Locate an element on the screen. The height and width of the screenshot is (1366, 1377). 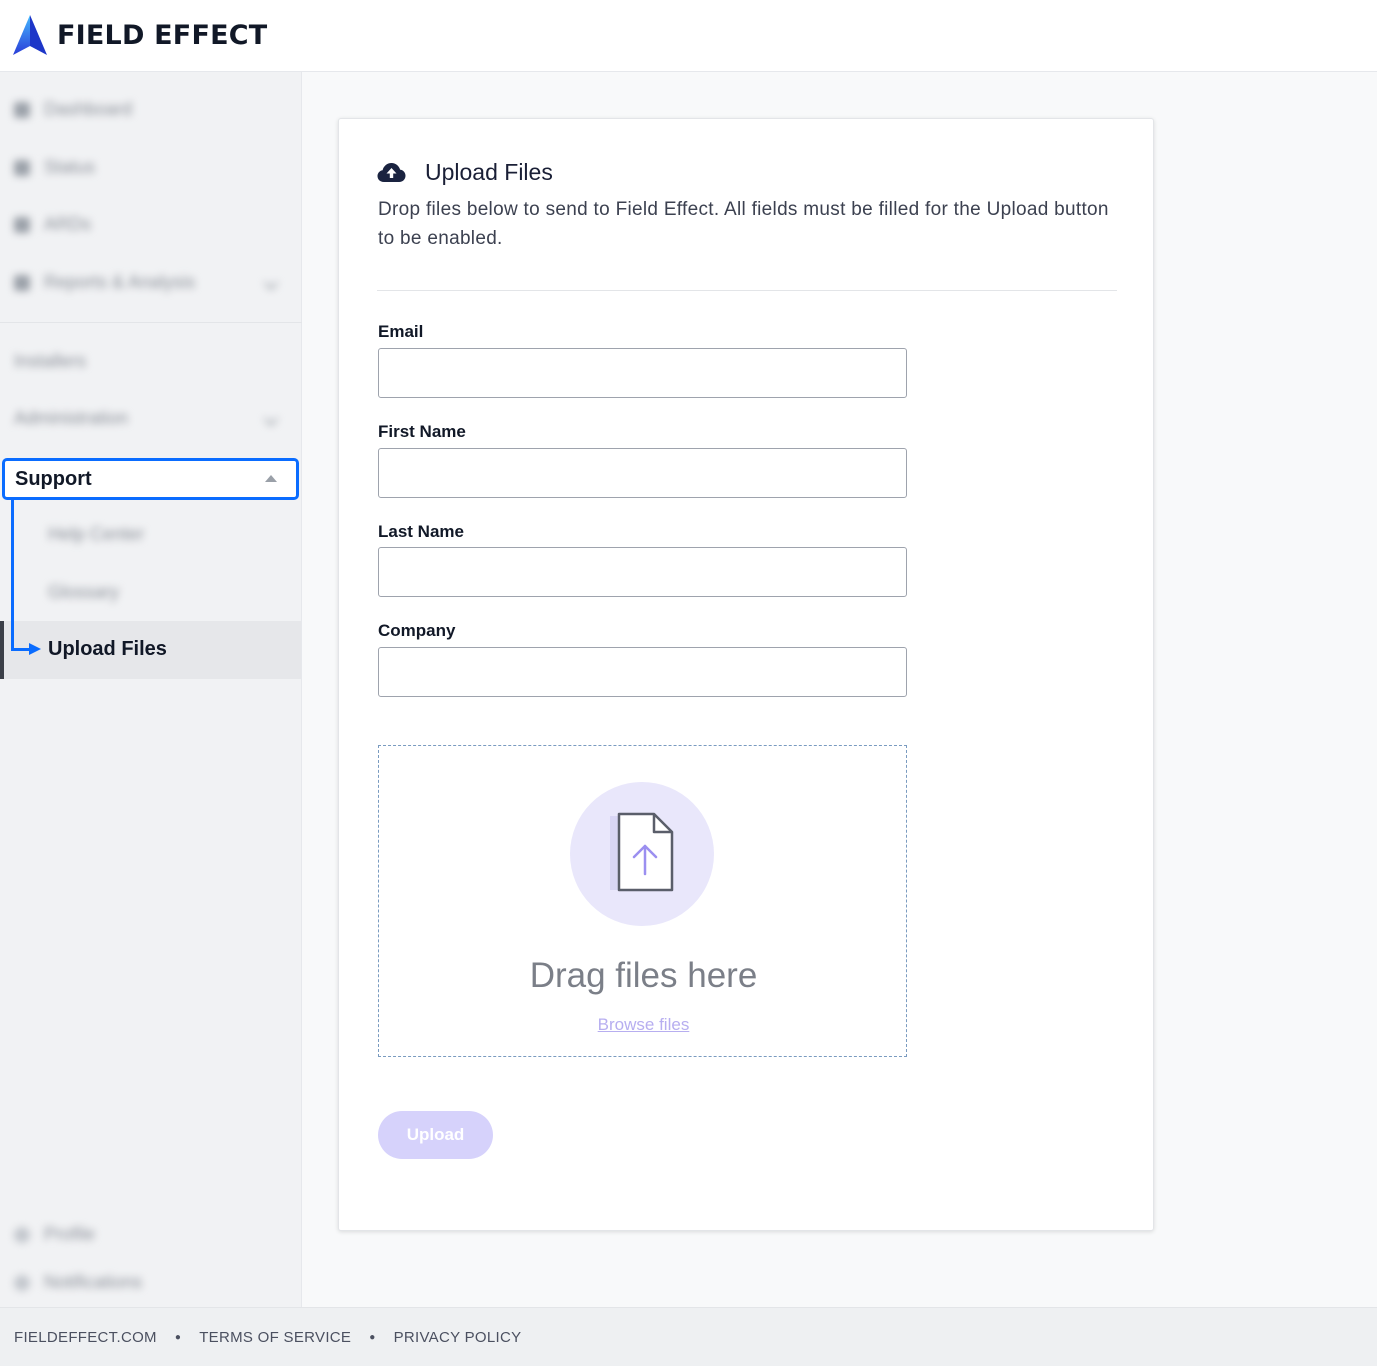
sidebar-item-administration: Administration is located at coordinates (146, 418).